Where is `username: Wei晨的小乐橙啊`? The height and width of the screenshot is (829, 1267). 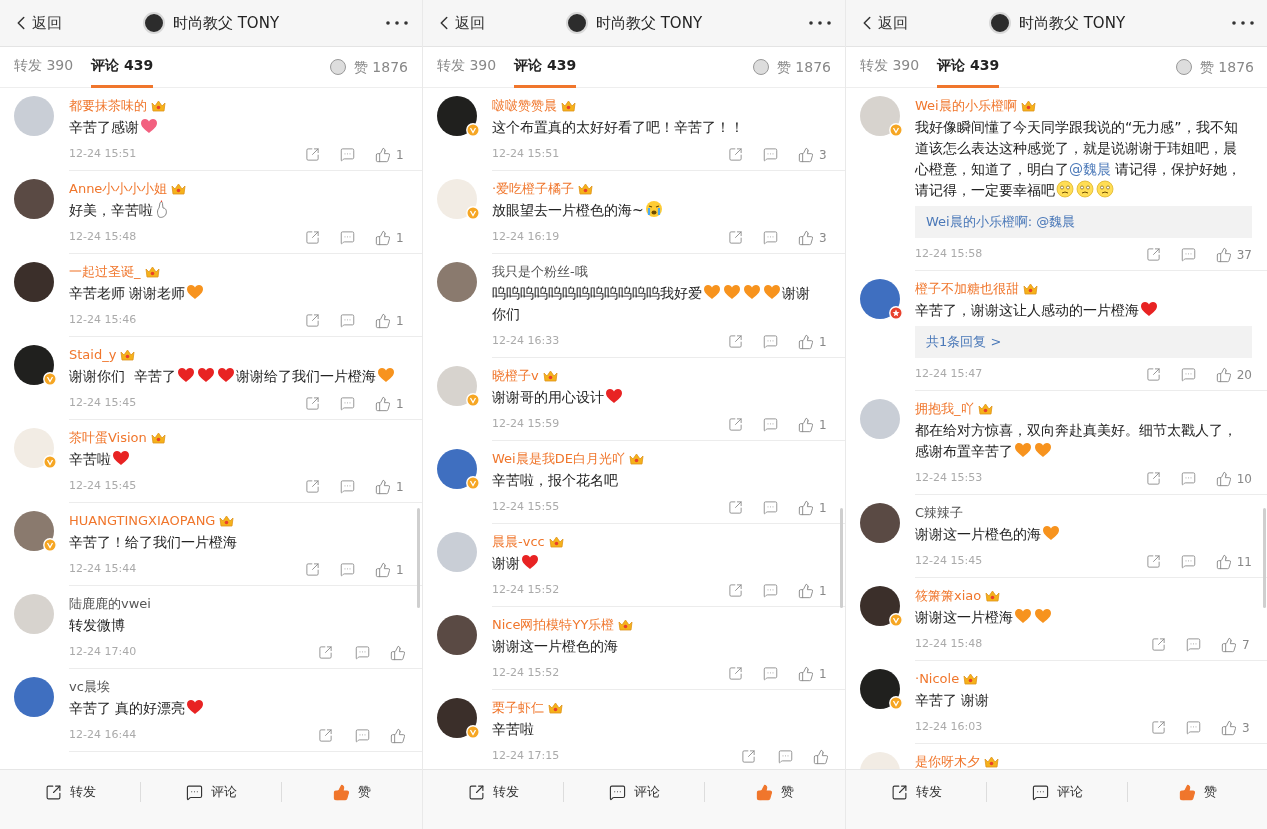
username: Wei晨的小乐橙啊 is located at coordinates (966, 106).